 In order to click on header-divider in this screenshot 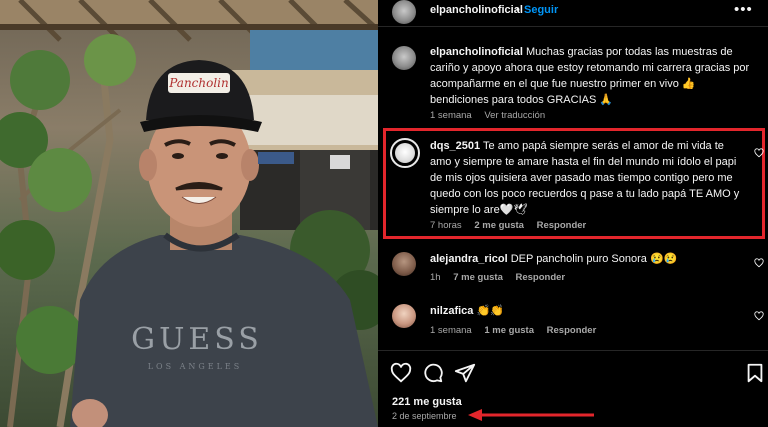, I will do `click(573, 26)`.